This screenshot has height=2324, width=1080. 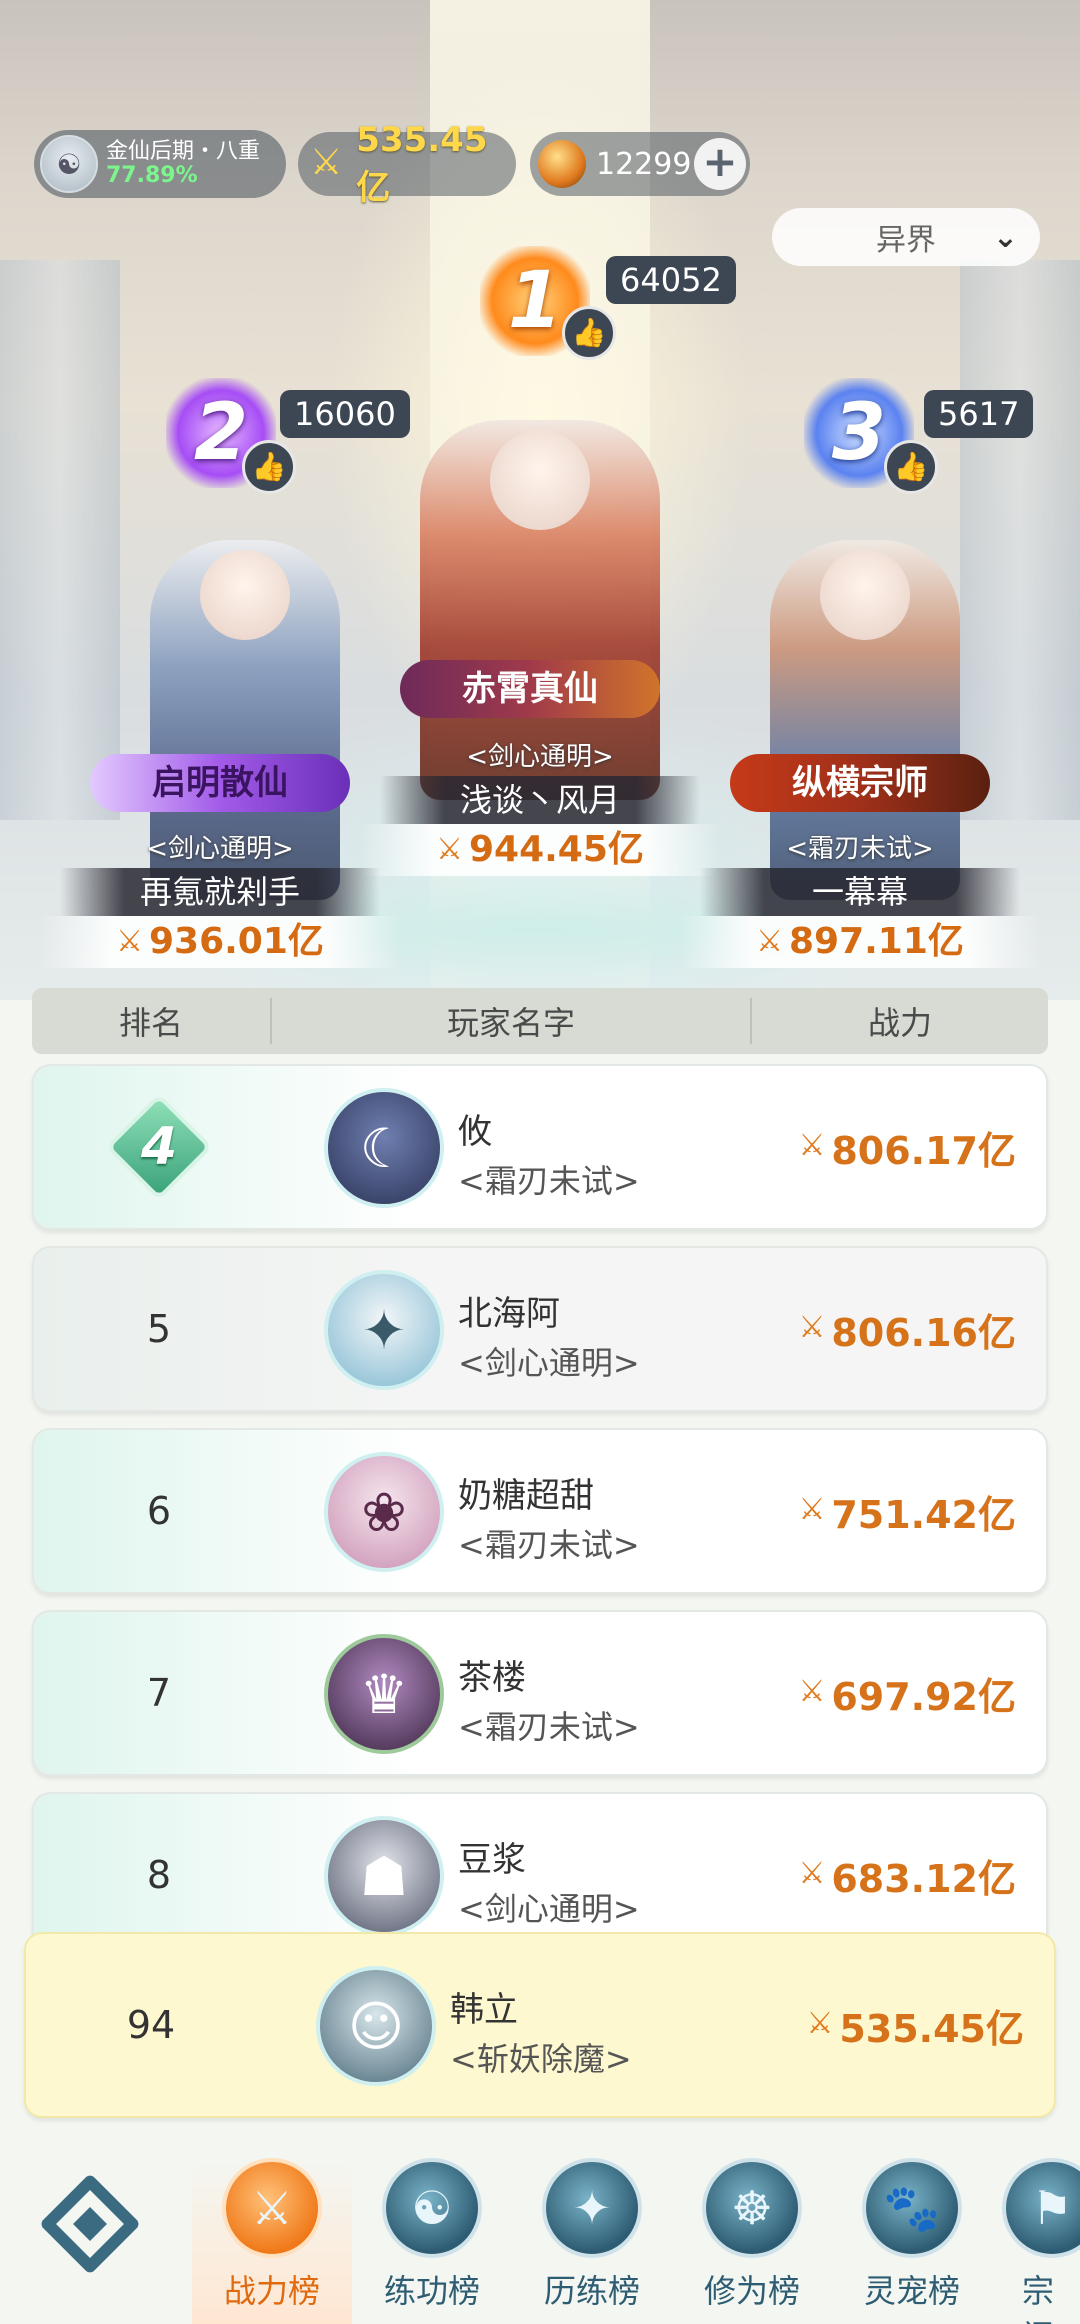 What do you see at coordinates (530, 689) in the screenshot?
I see `rank-1-title: 赤霄真仙` at bounding box center [530, 689].